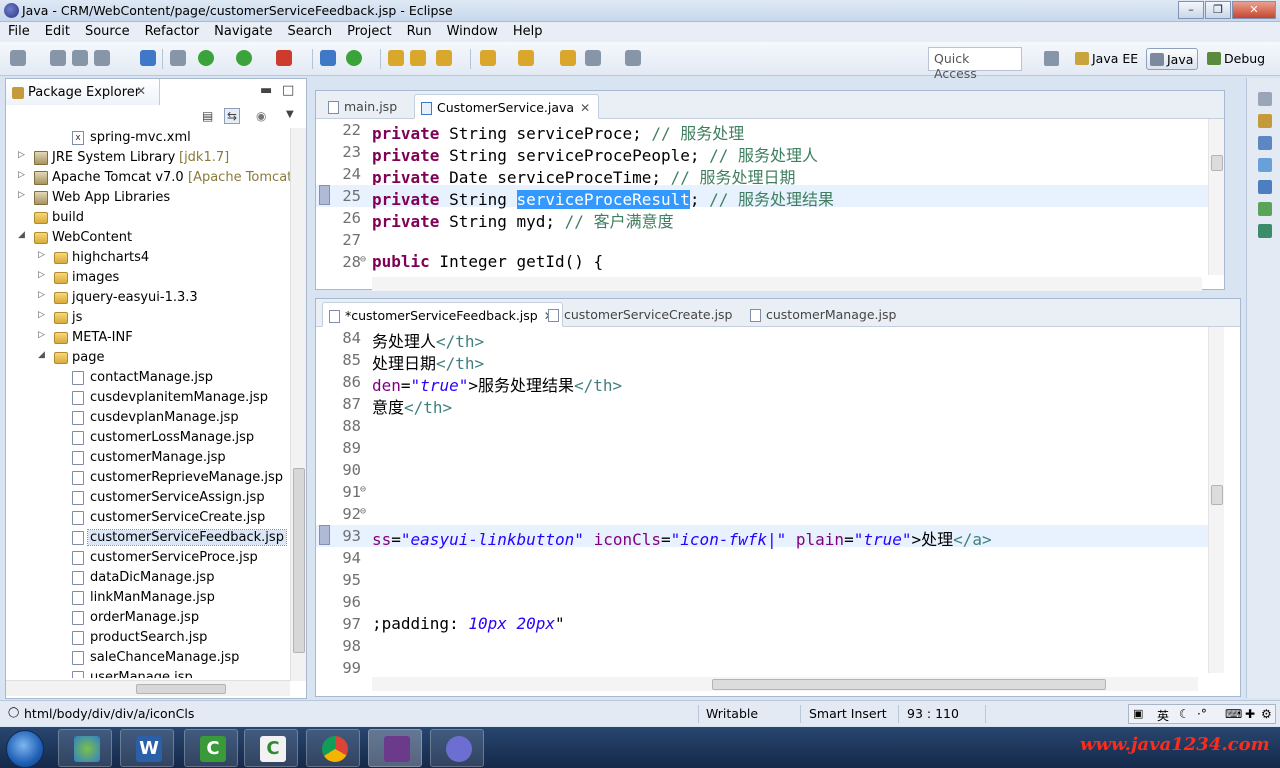 Image resolution: width=1280 pixels, height=768 pixels. I want to click on ime-tools-icon: ✚, so click(1250, 714).